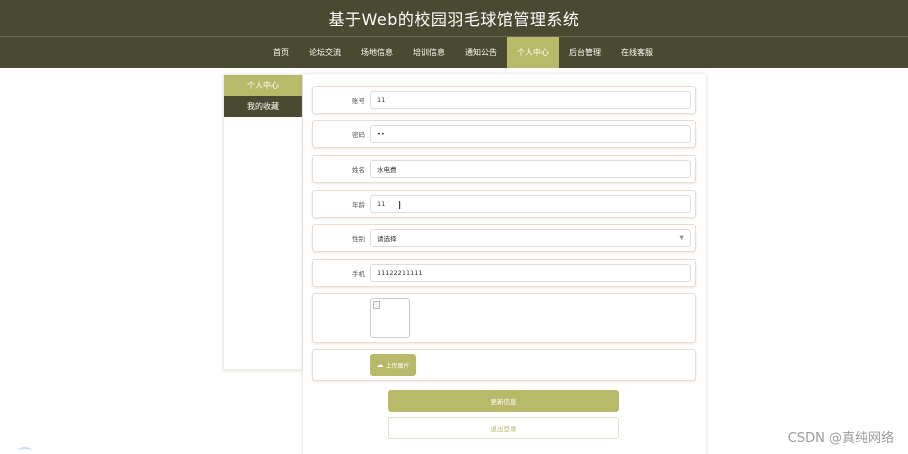 The width and height of the screenshot is (908, 454). Describe the element at coordinates (637, 52) in the screenshot. I see `nav-item-online-service: 在线客服` at that location.